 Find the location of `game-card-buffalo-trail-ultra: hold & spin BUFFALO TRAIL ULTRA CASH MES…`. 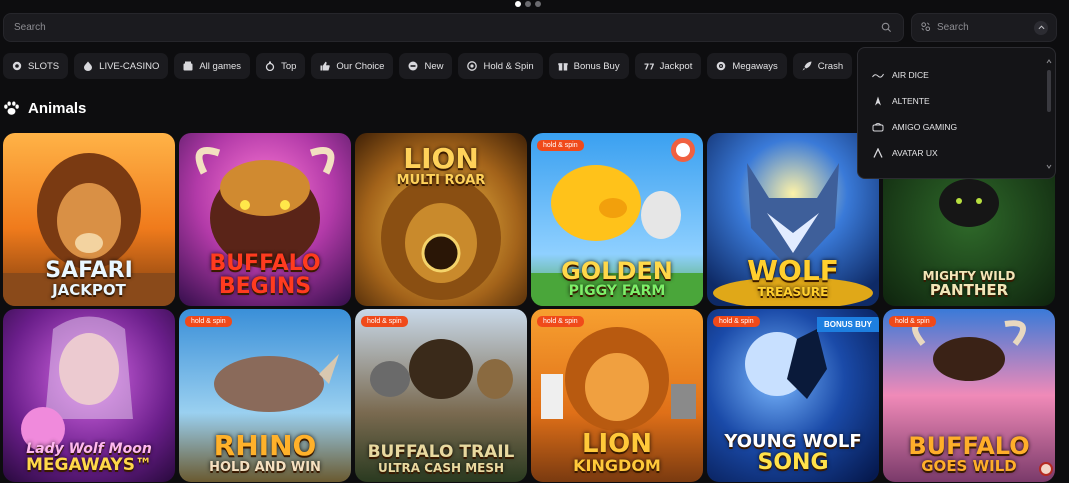

game-card-buffalo-trail-ultra: hold & spin BUFFALO TRAIL ULTRA CASH MES… is located at coordinates (441, 395).